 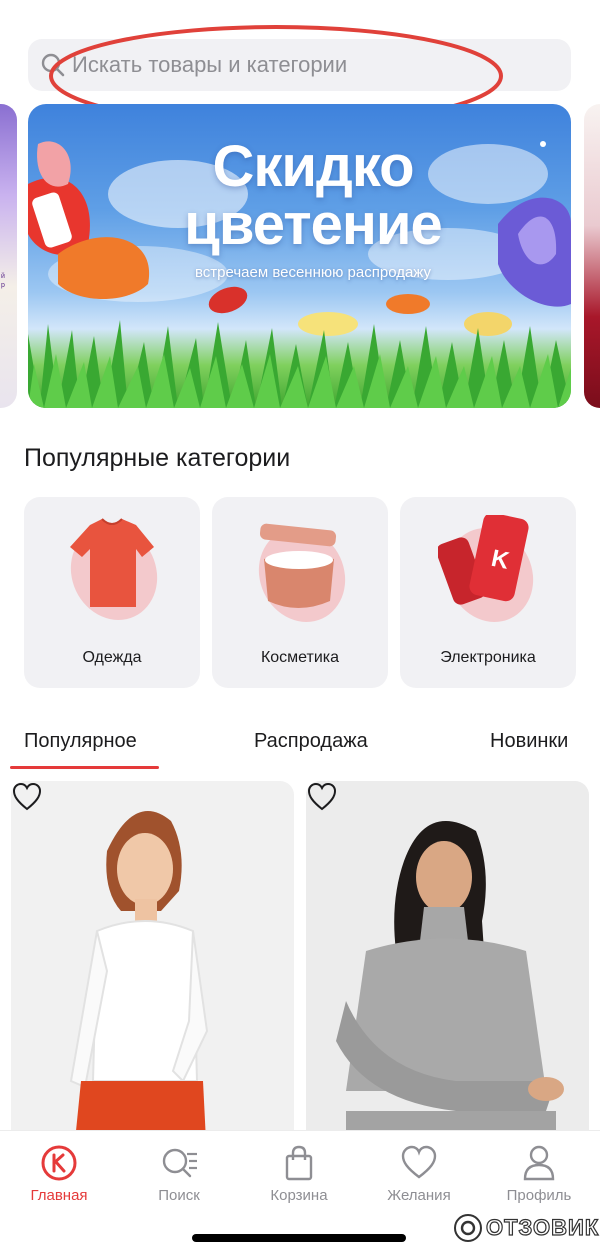 I want to click on nav-label-search: Поиск, so click(x=179, y=1195).